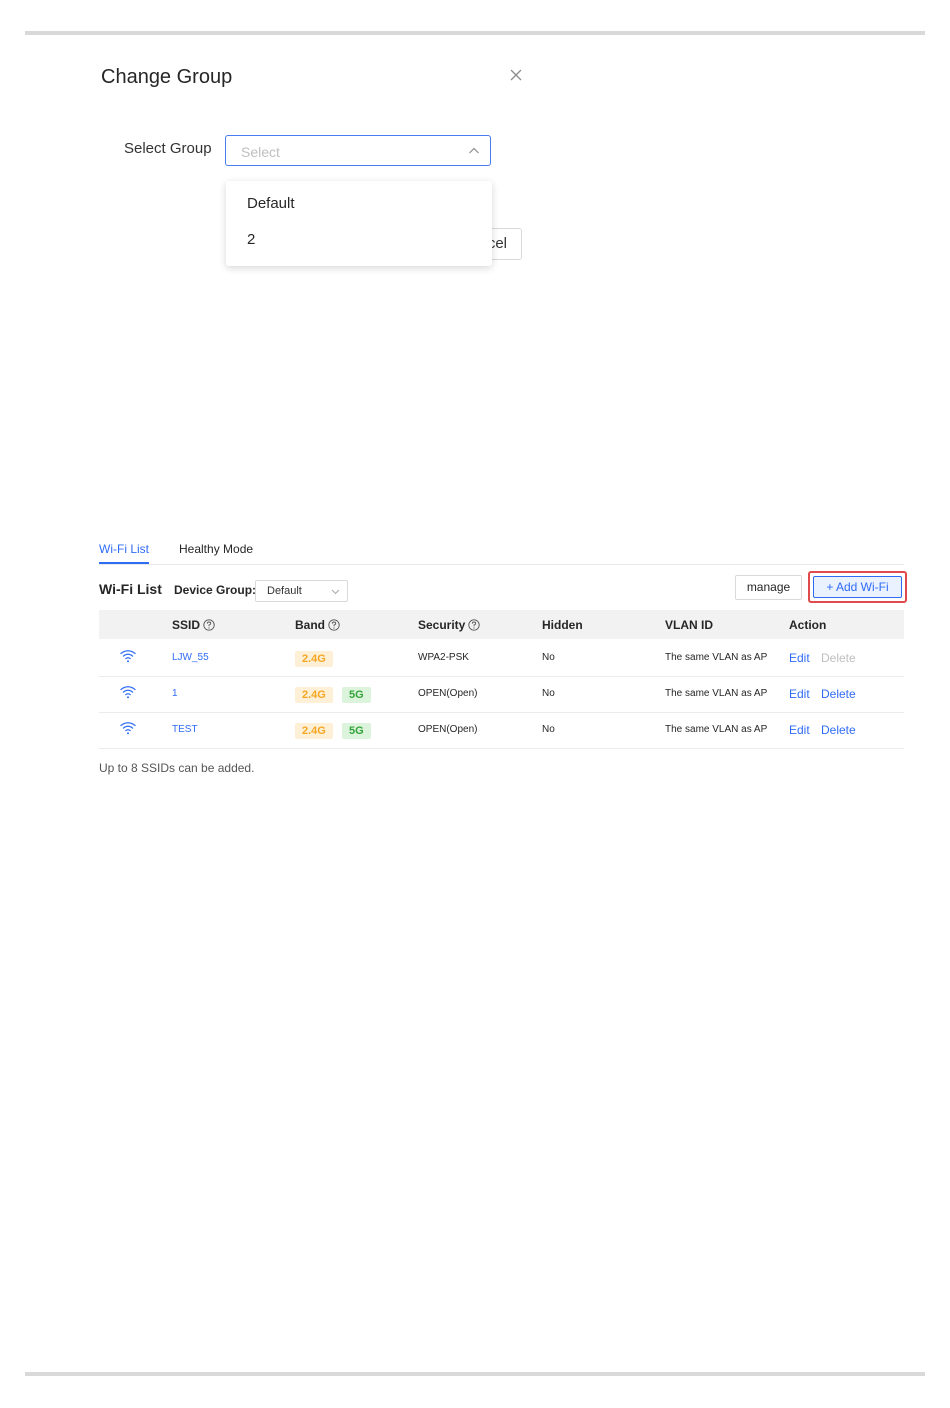 The width and height of the screenshot is (950, 1408). I want to click on column-hidden: Hidden, so click(562, 625).